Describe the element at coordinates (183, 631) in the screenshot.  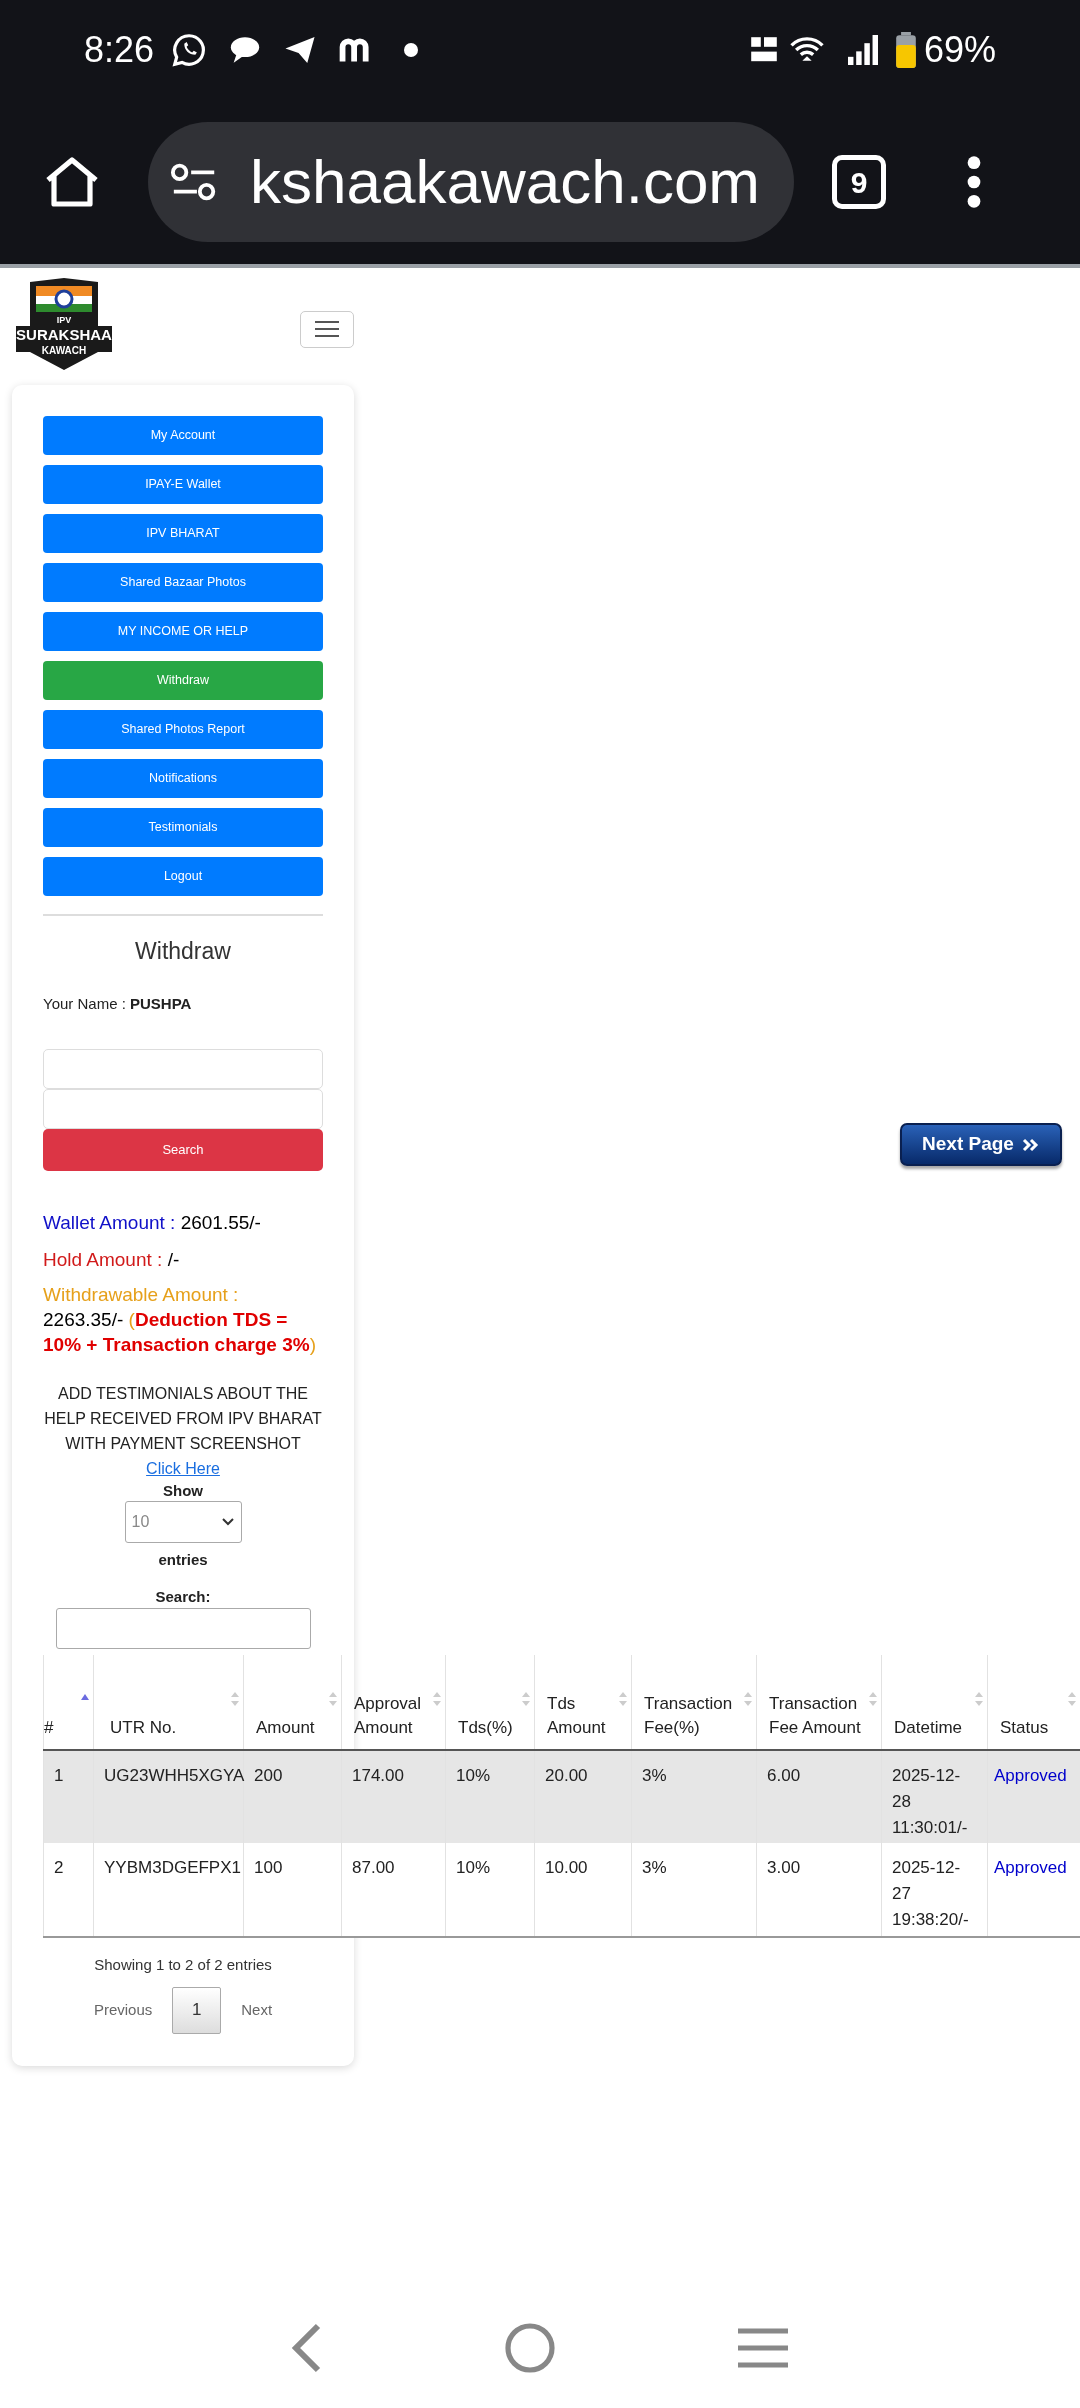
I see `menu-button: MY INCOME OR HELP` at that location.